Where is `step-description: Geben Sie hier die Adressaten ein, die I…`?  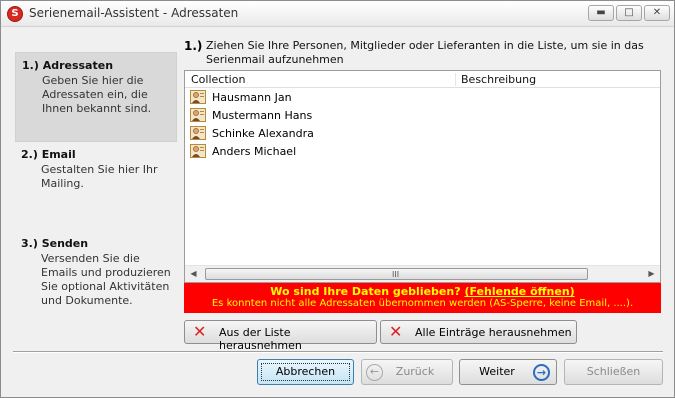 step-description: Geben Sie hier die Adressaten ein, die I… is located at coordinates (97, 94).